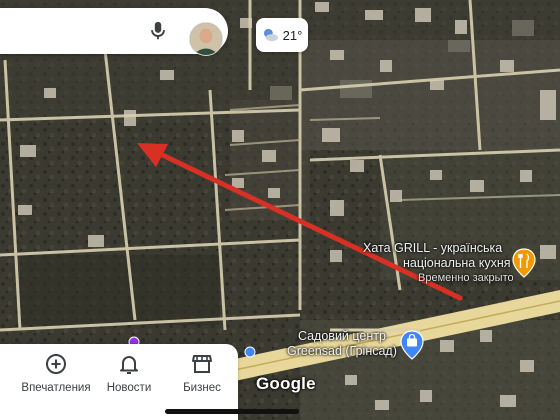  What do you see at coordinates (114, 32) in the screenshot?
I see `search-bar` at bounding box center [114, 32].